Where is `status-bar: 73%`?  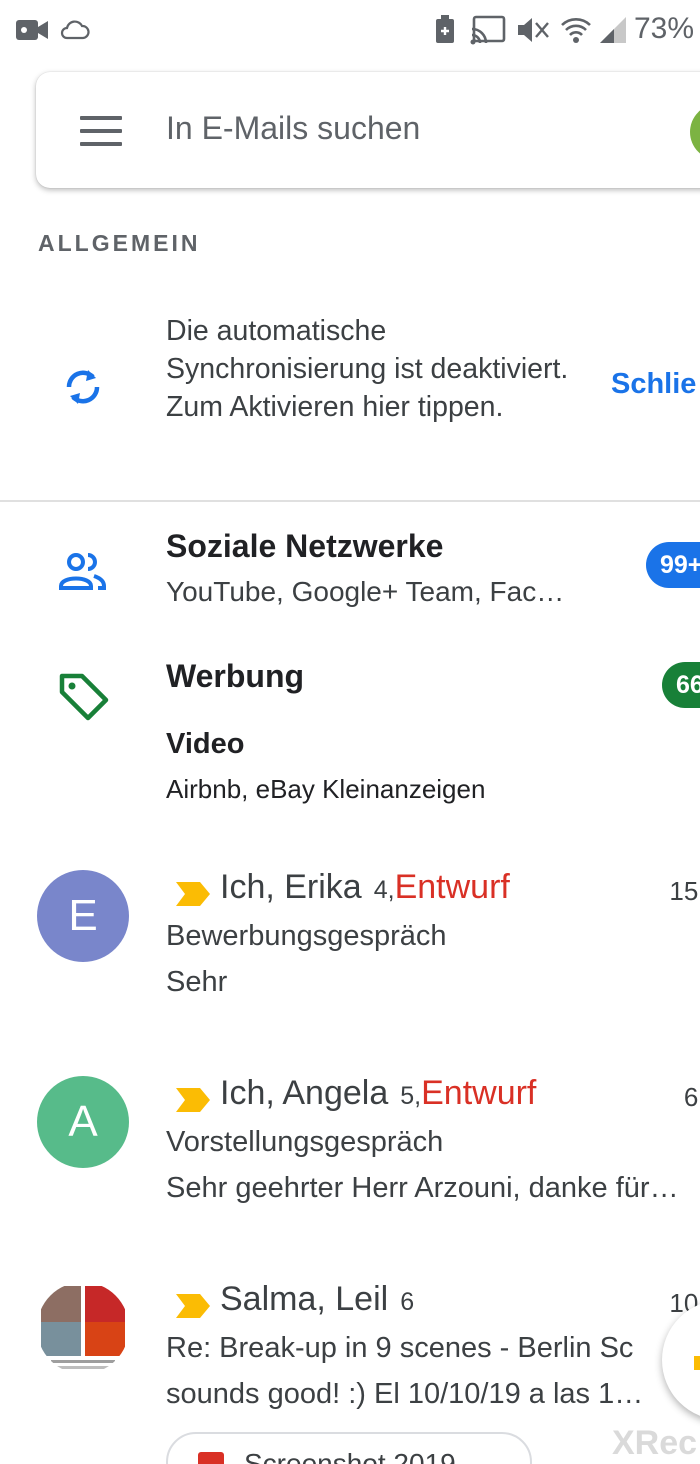
status-bar: 73% is located at coordinates (350, 30).